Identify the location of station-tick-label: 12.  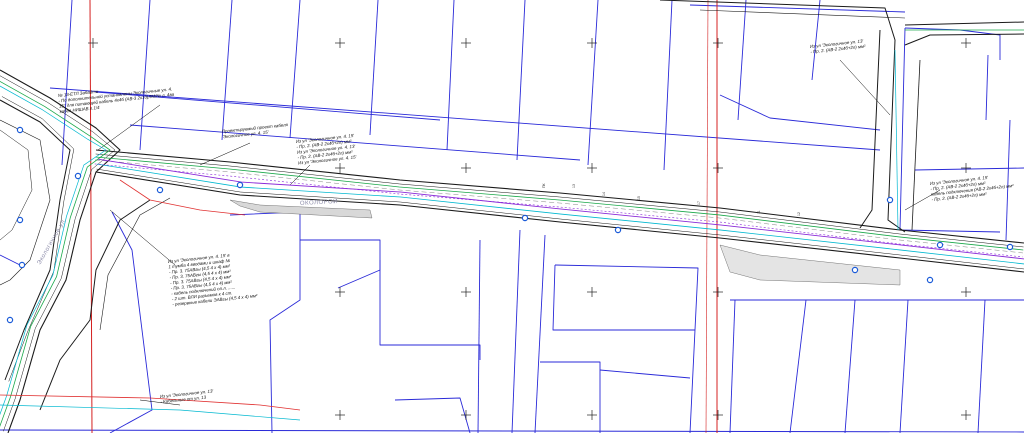
(799, 214).